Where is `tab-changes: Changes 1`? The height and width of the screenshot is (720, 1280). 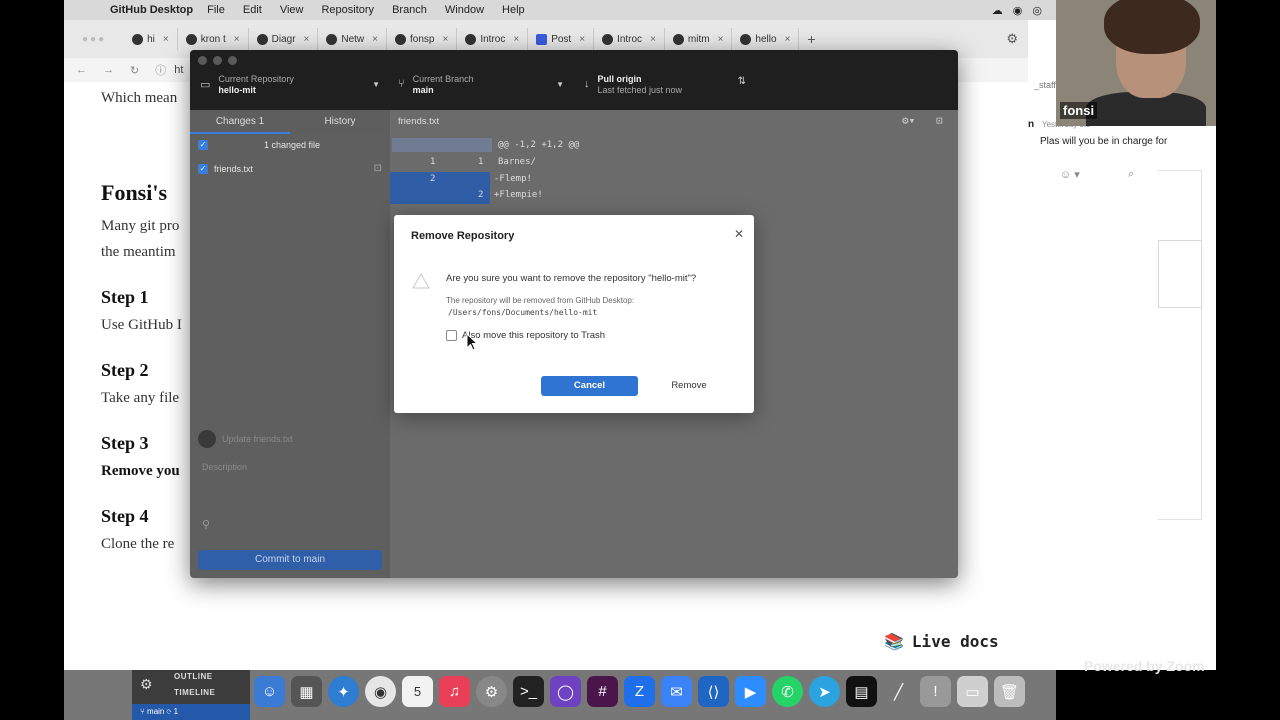
tab-changes: Changes 1 is located at coordinates (240, 122).